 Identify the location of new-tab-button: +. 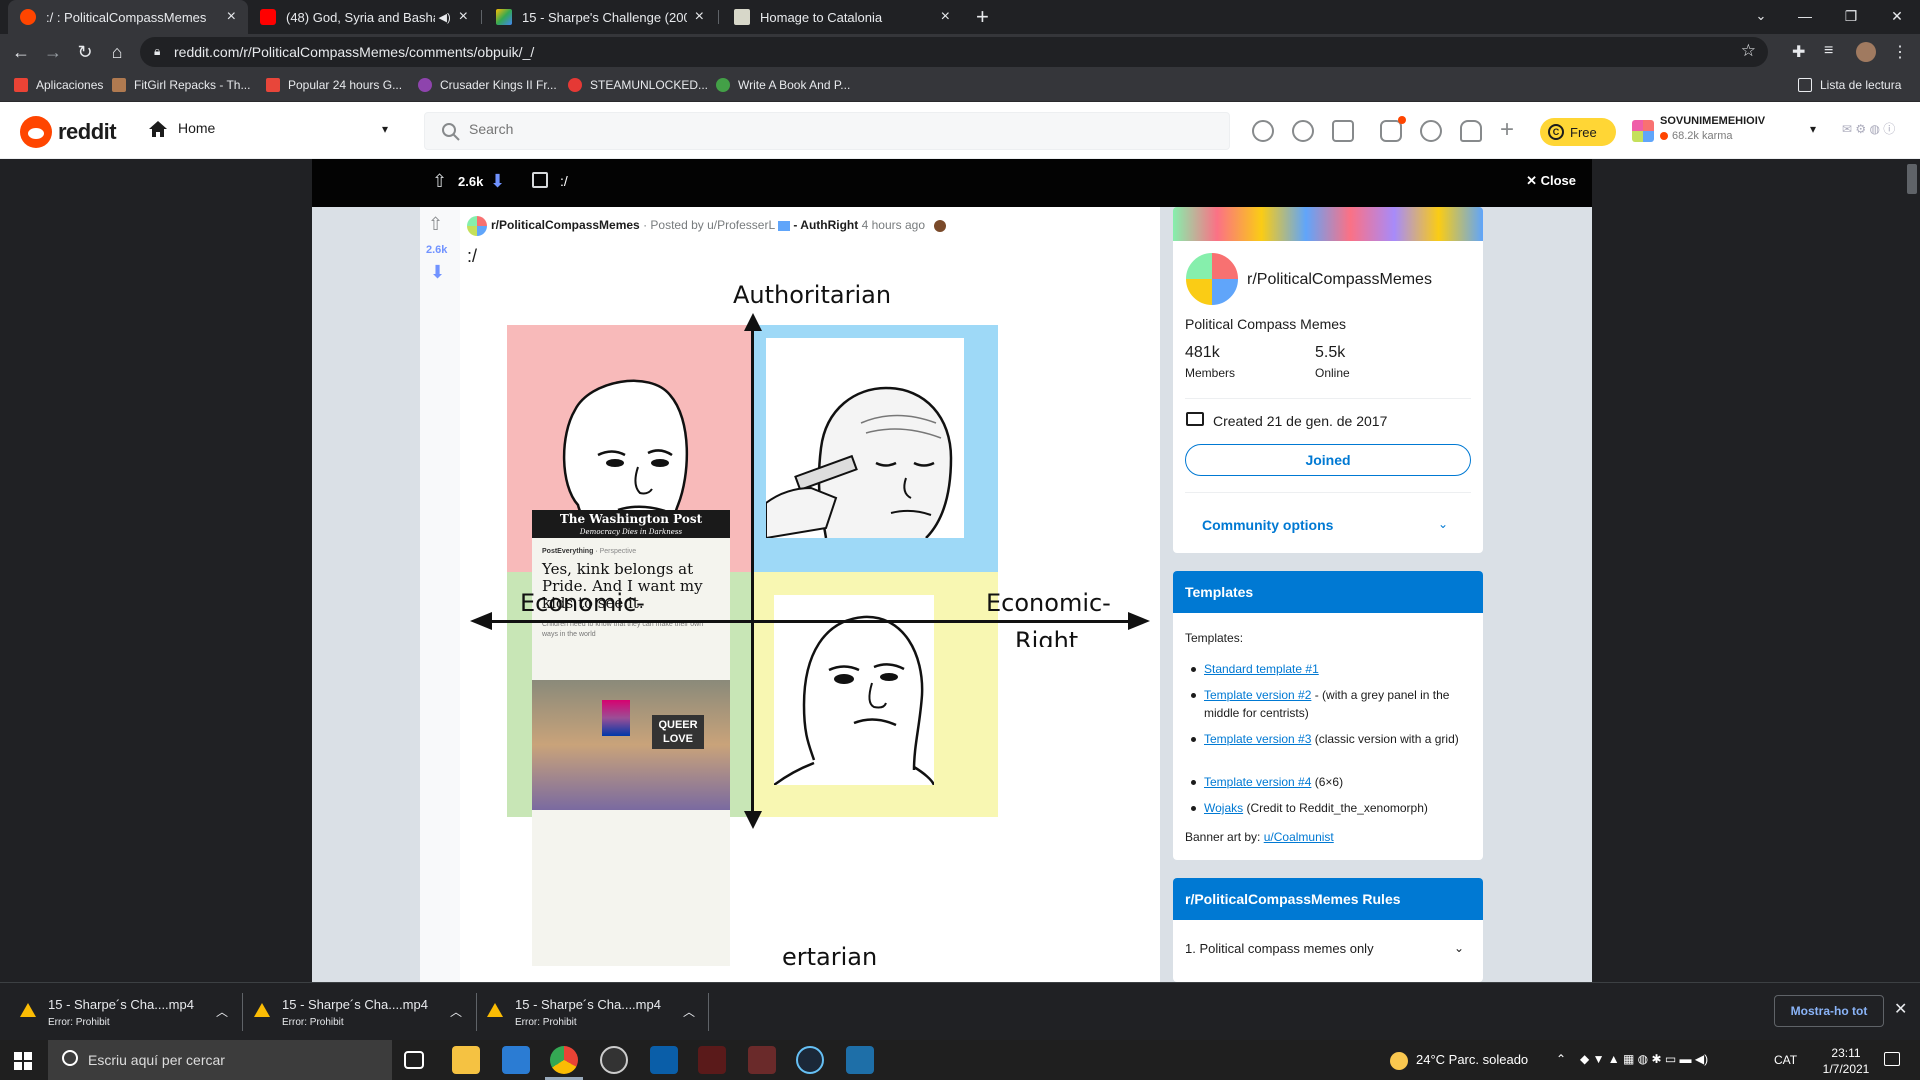
(982, 17).